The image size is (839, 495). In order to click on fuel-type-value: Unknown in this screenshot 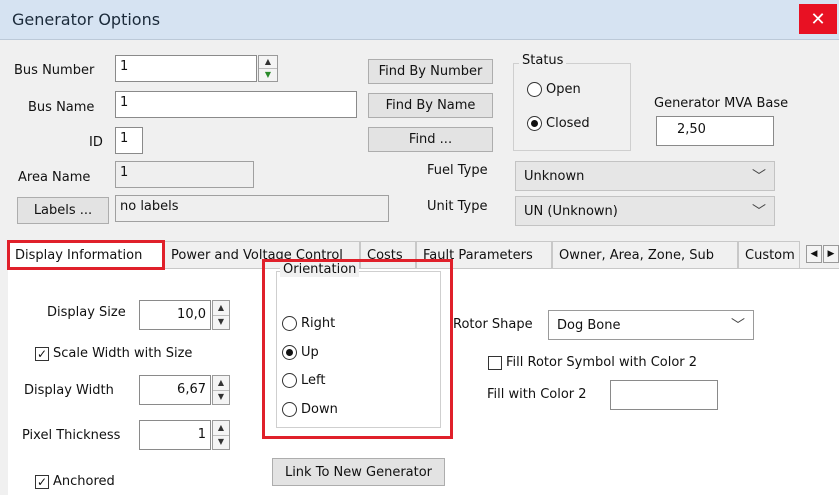, I will do `click(554, 176)`.